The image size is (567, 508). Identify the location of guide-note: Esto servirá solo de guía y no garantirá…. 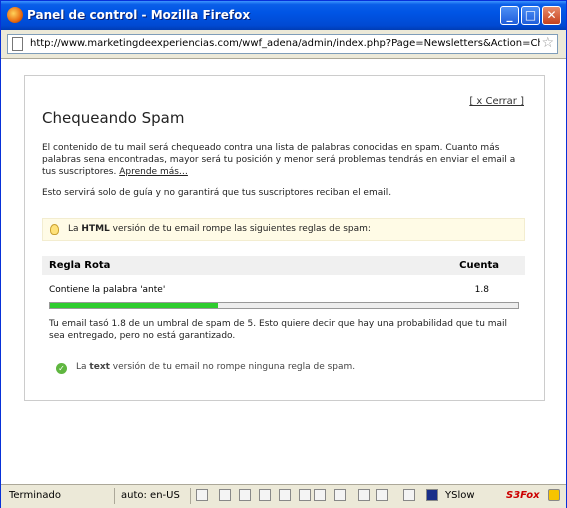
(217, 193).